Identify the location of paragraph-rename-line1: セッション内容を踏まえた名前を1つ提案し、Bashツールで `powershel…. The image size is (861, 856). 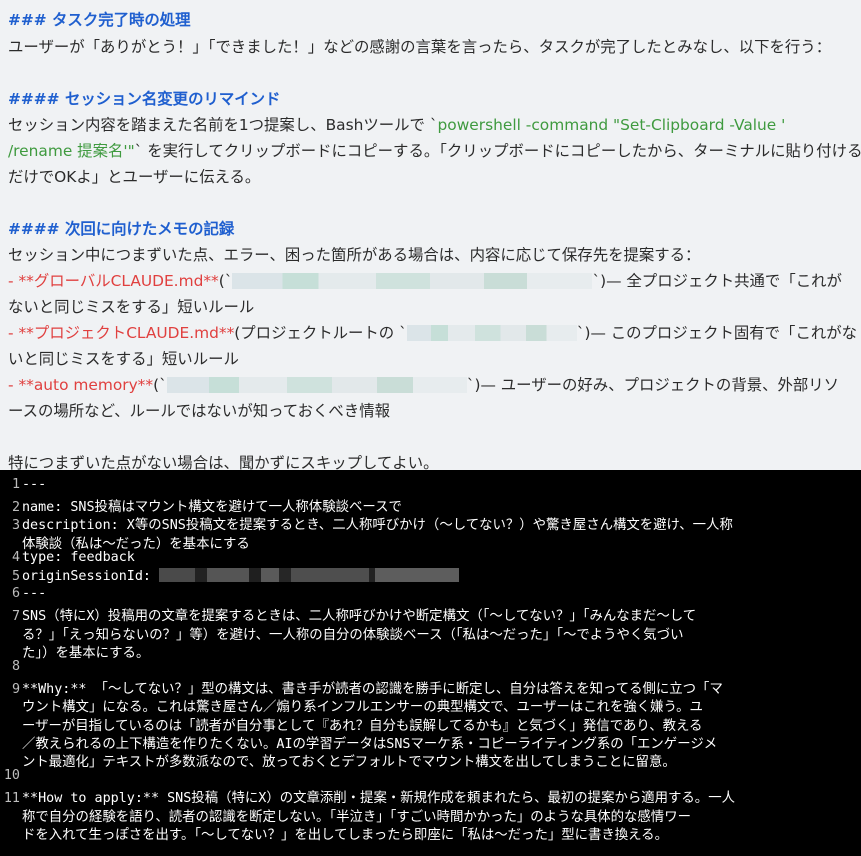
(397, 125).